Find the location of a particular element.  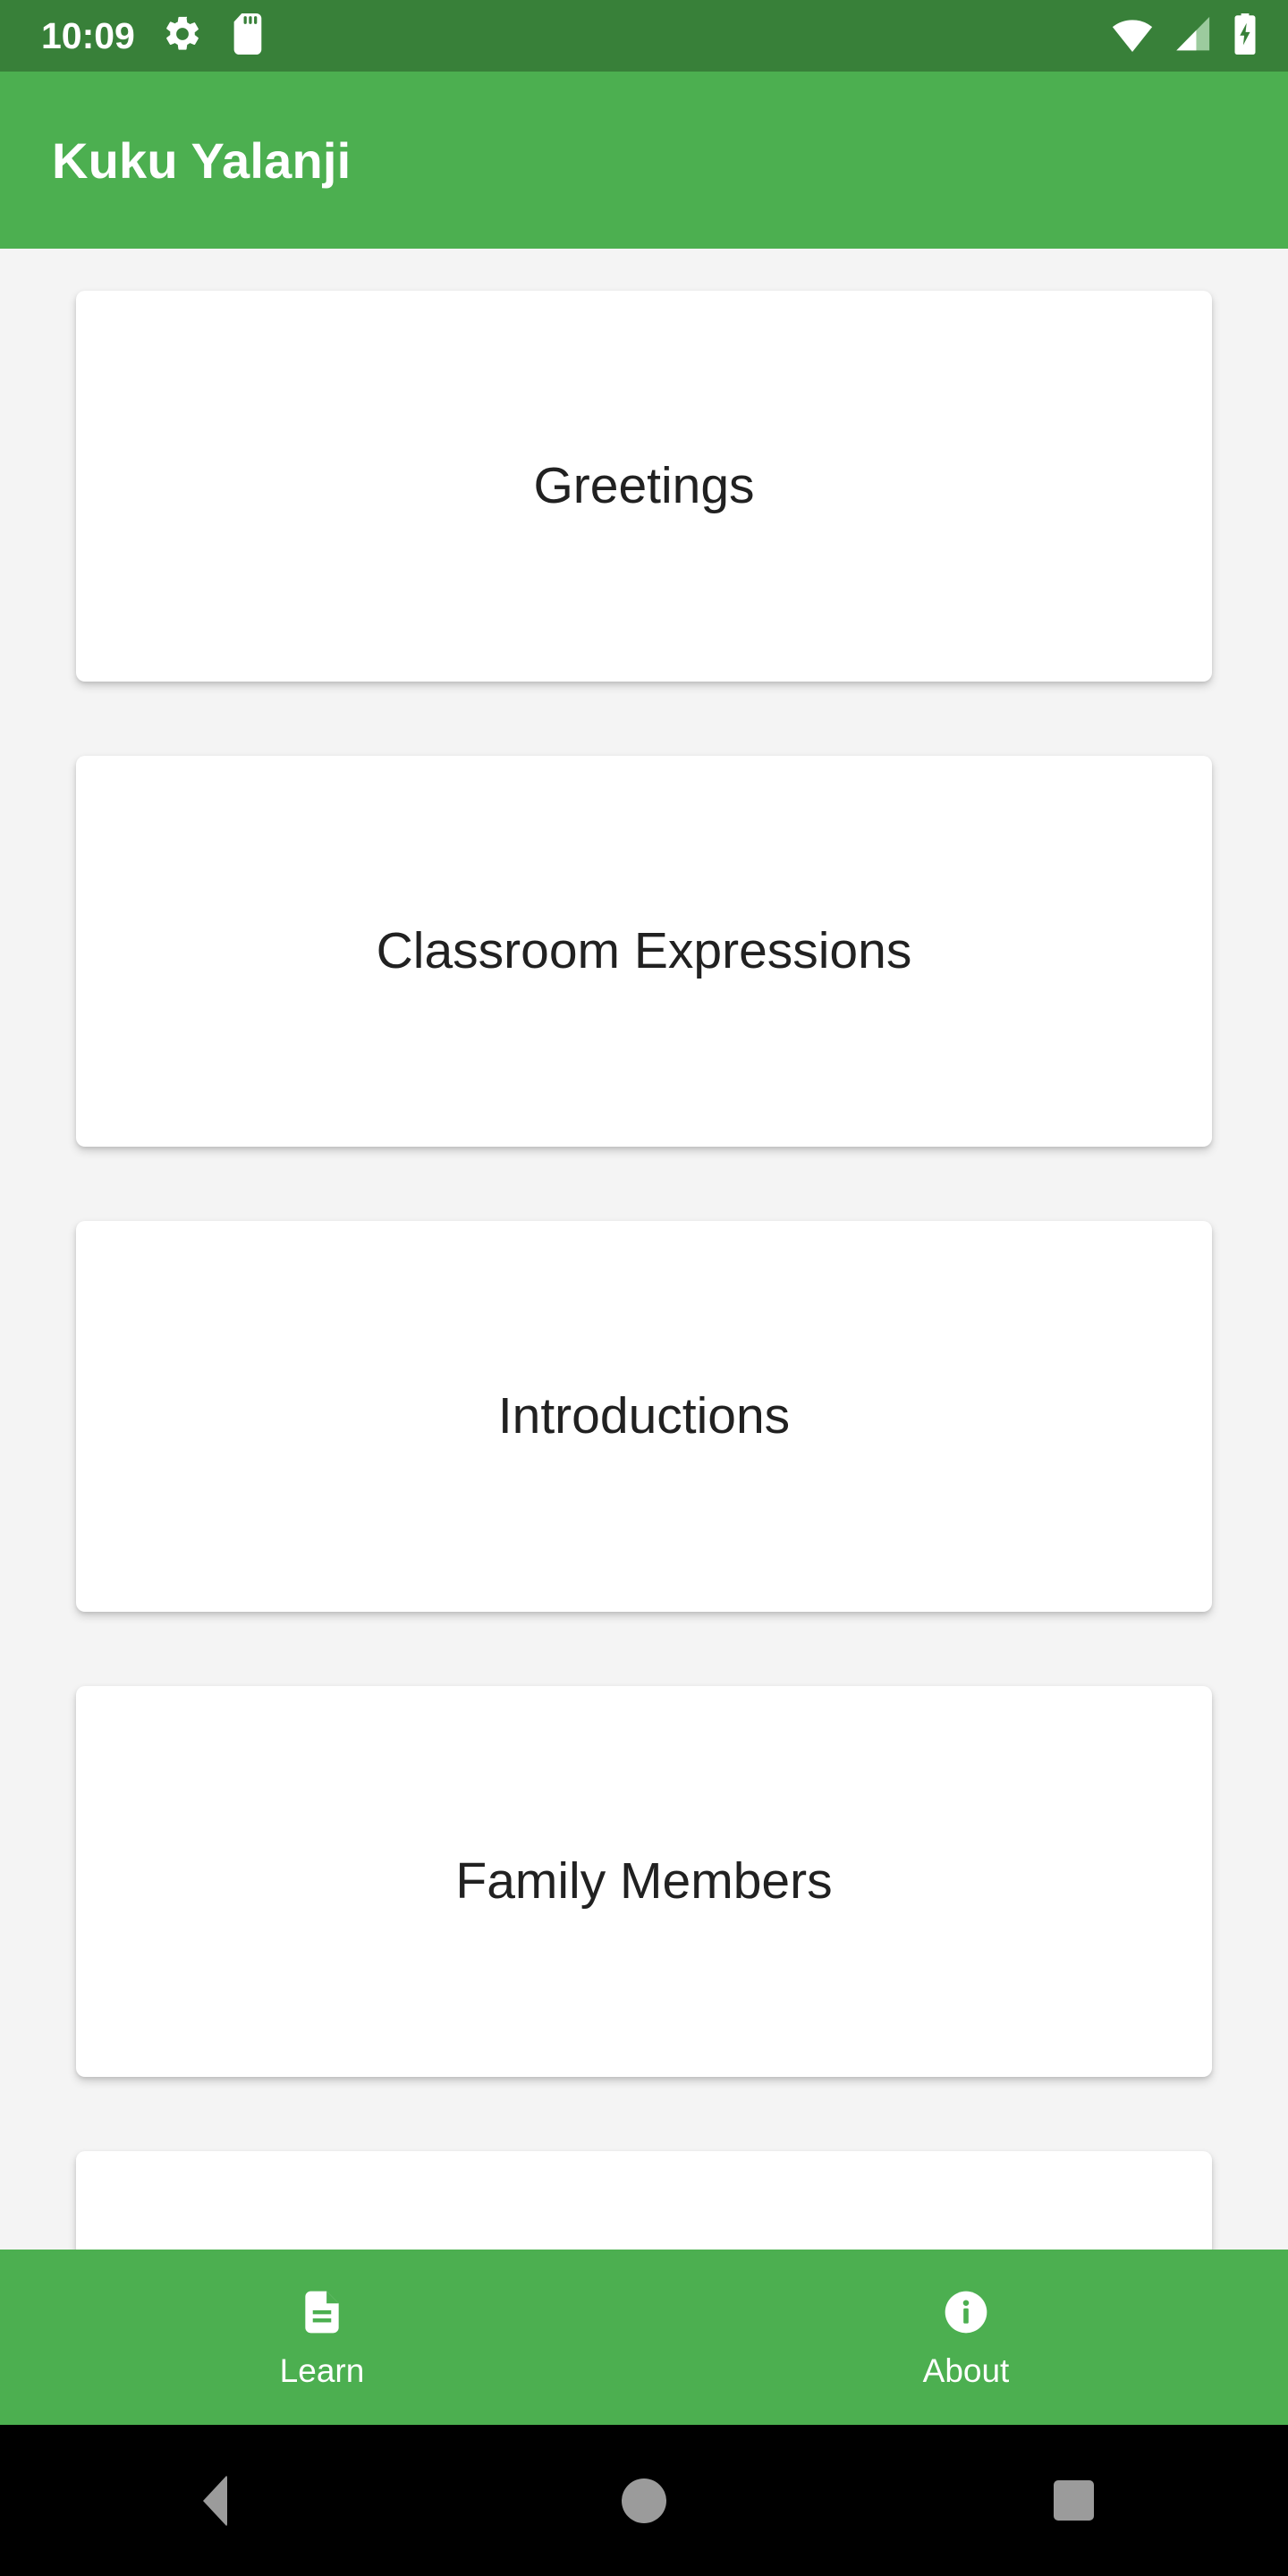

topic-card-family-members: Family Members is located at coordinates (644, 1881).